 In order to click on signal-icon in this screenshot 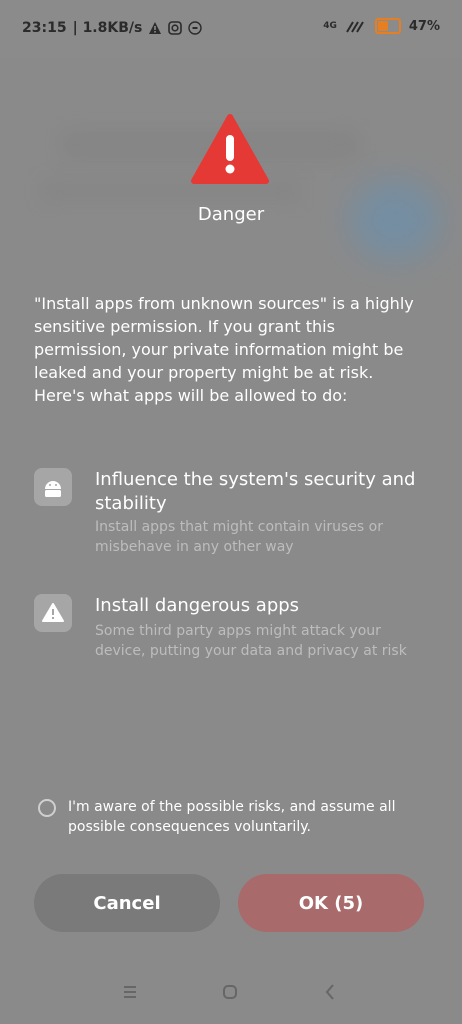, I will do `click(355, 27)`.